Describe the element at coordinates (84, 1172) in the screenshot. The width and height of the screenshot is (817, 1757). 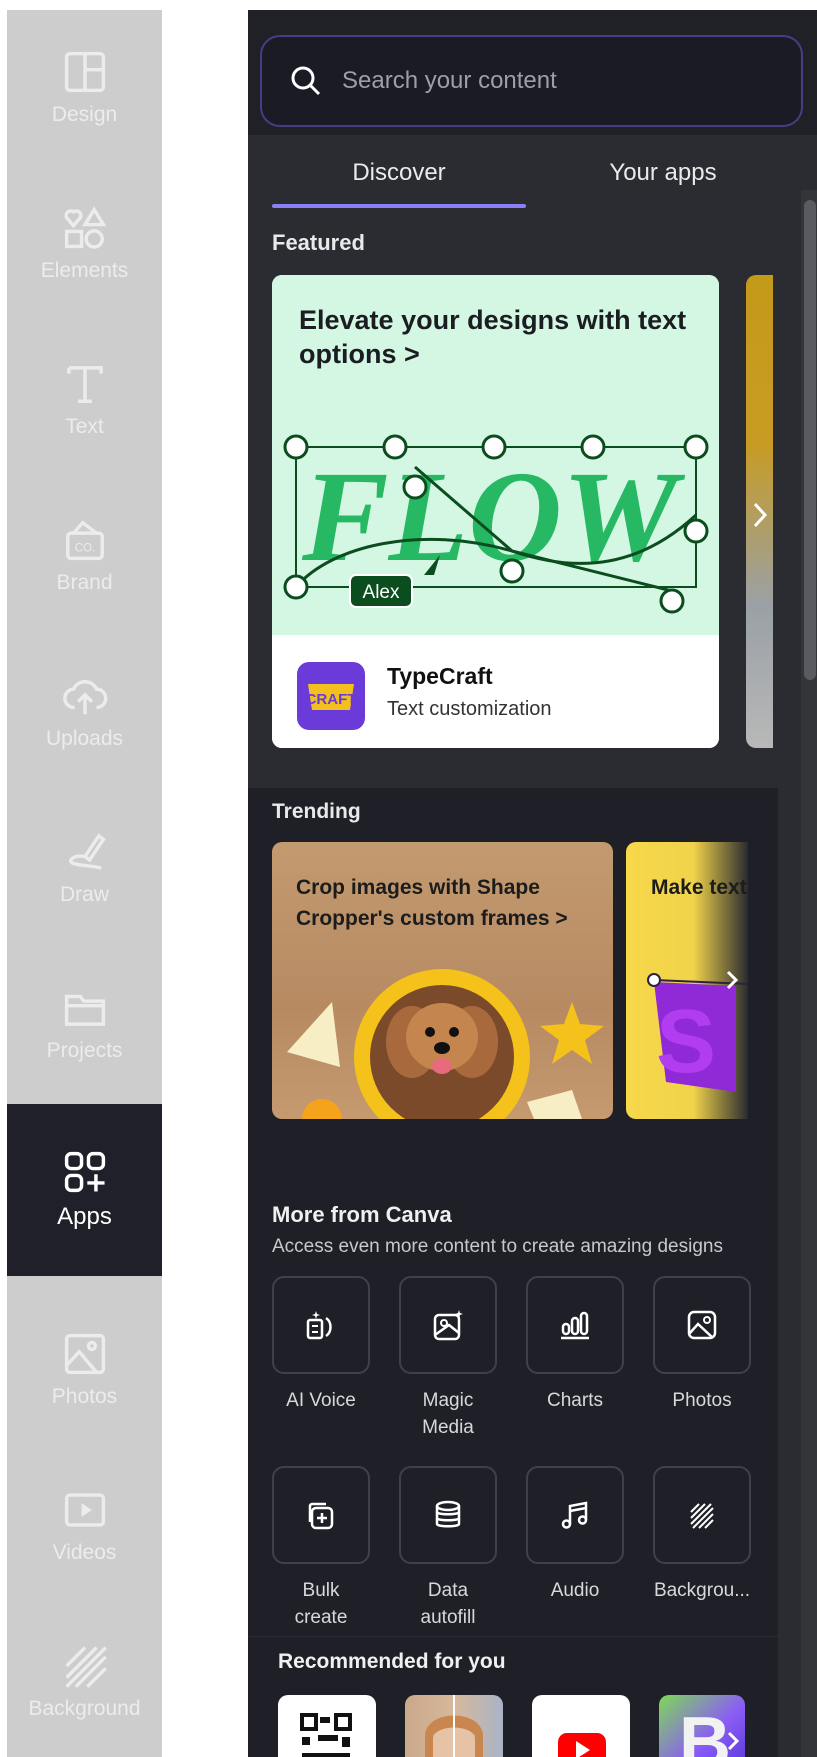
I see `apps-icon` at that location.